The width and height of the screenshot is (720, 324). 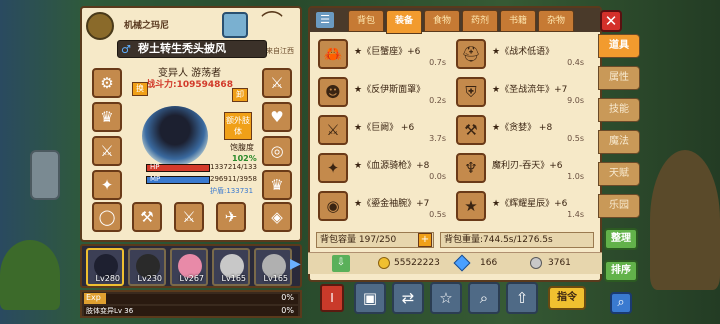 I want to click on weight-label: 背包重量:744.5s/1276.5s, so click(x=517, y=240).